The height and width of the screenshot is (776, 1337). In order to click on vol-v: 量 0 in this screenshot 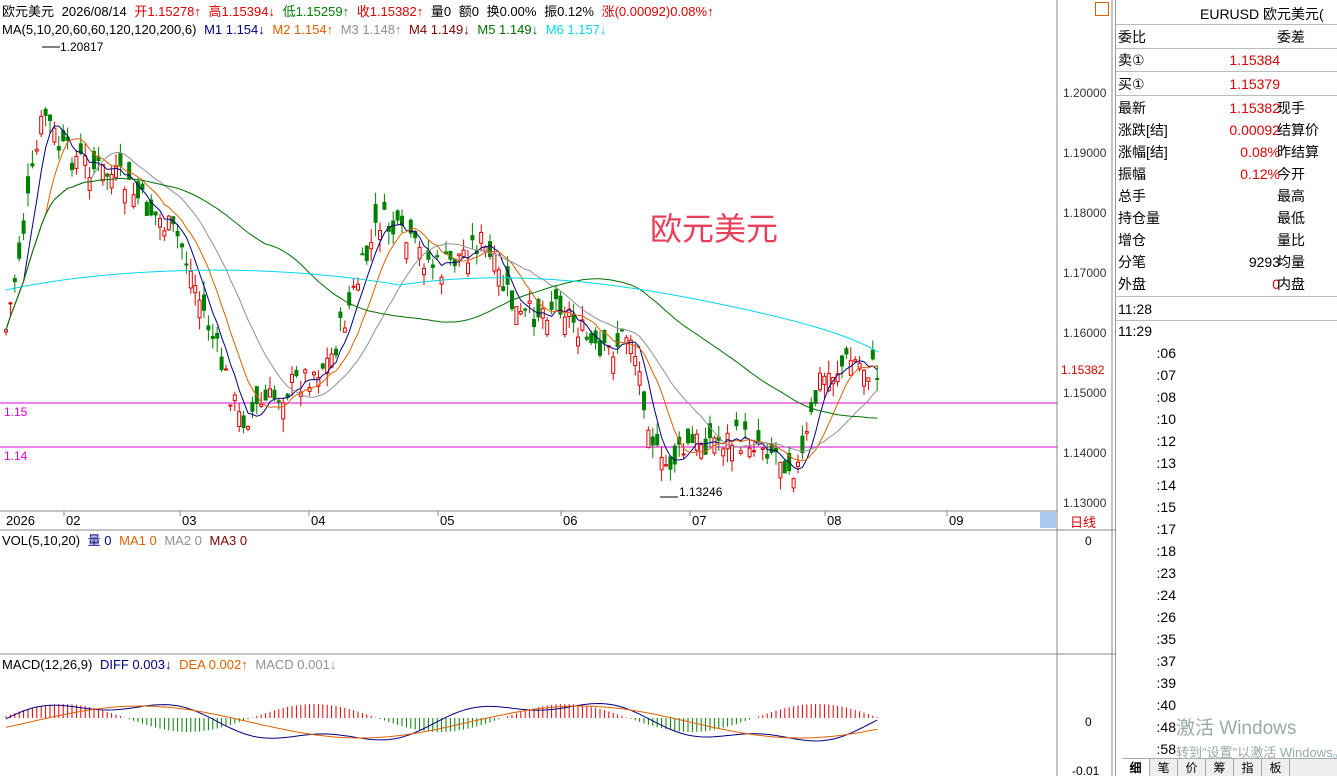, I will do `click(99, 540)`.